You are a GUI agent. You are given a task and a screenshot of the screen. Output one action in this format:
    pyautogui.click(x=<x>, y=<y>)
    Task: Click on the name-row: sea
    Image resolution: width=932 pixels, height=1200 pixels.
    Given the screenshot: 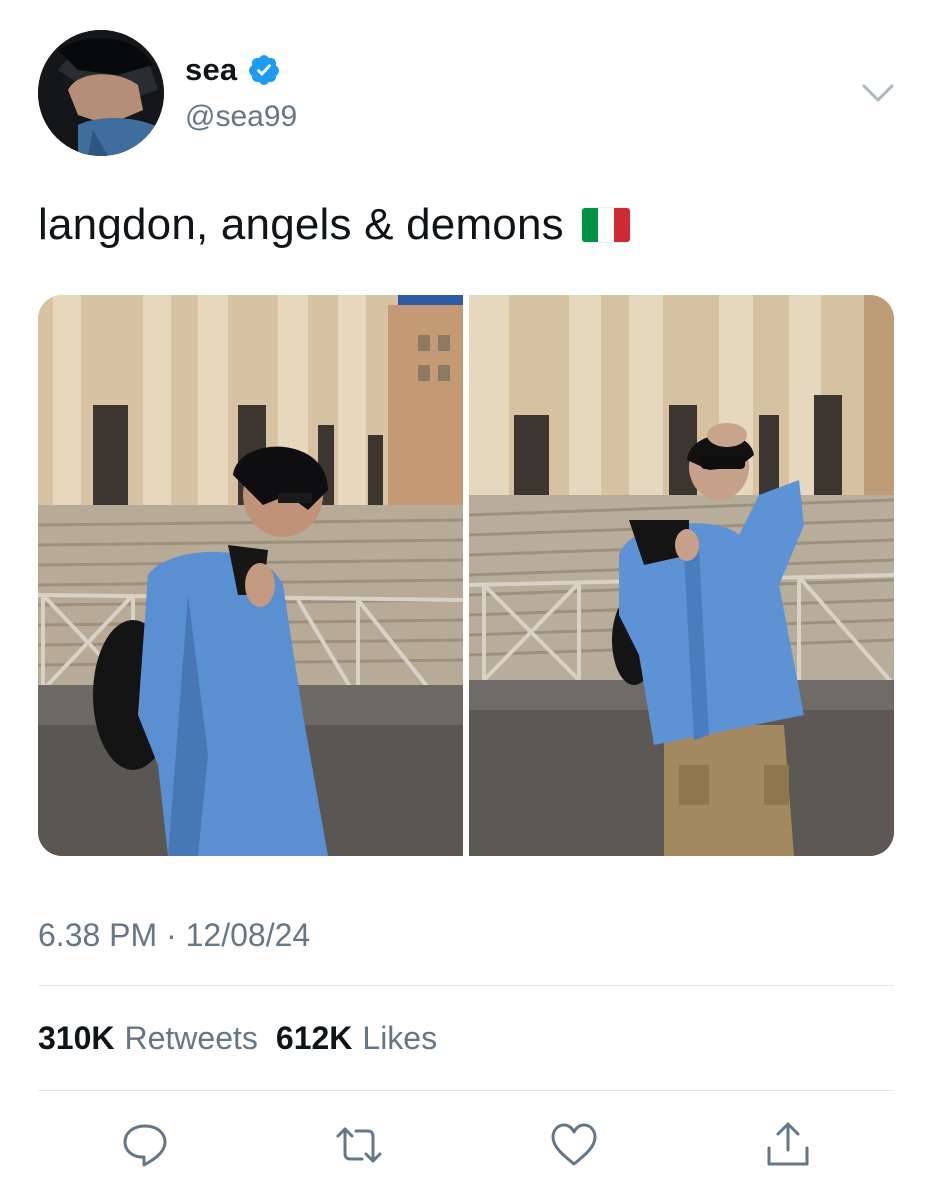 What is the action you would take?
    pyautogui.click(x=233, y=70)
    